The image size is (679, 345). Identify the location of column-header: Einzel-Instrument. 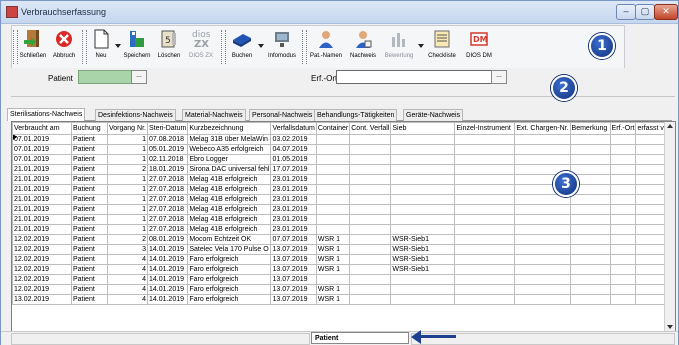
(485, 128).